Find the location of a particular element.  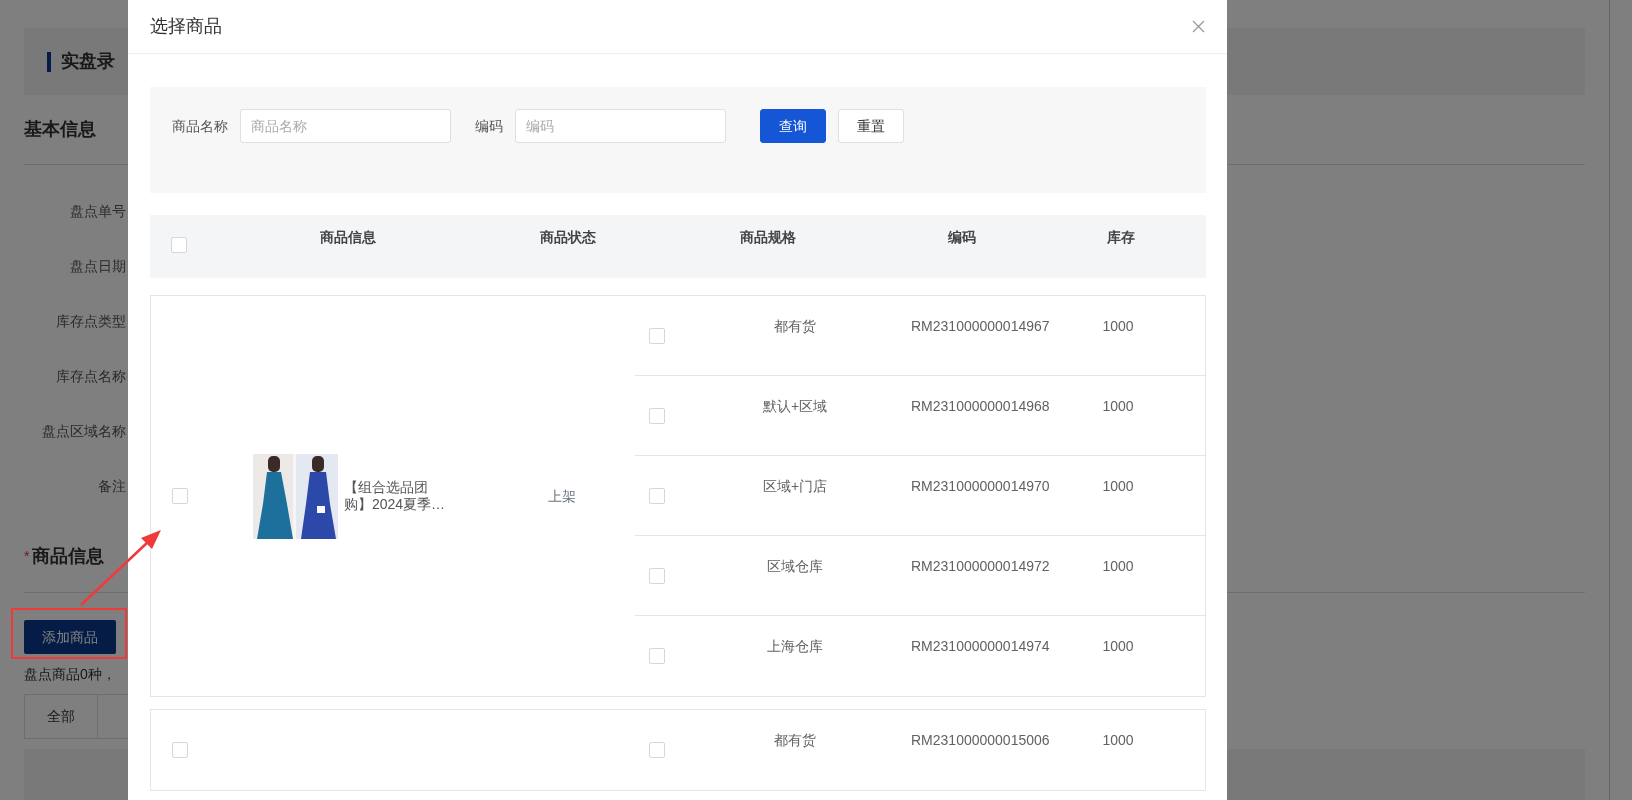

form-label: 盘点区域名称 is located at coordinates (83, 431).